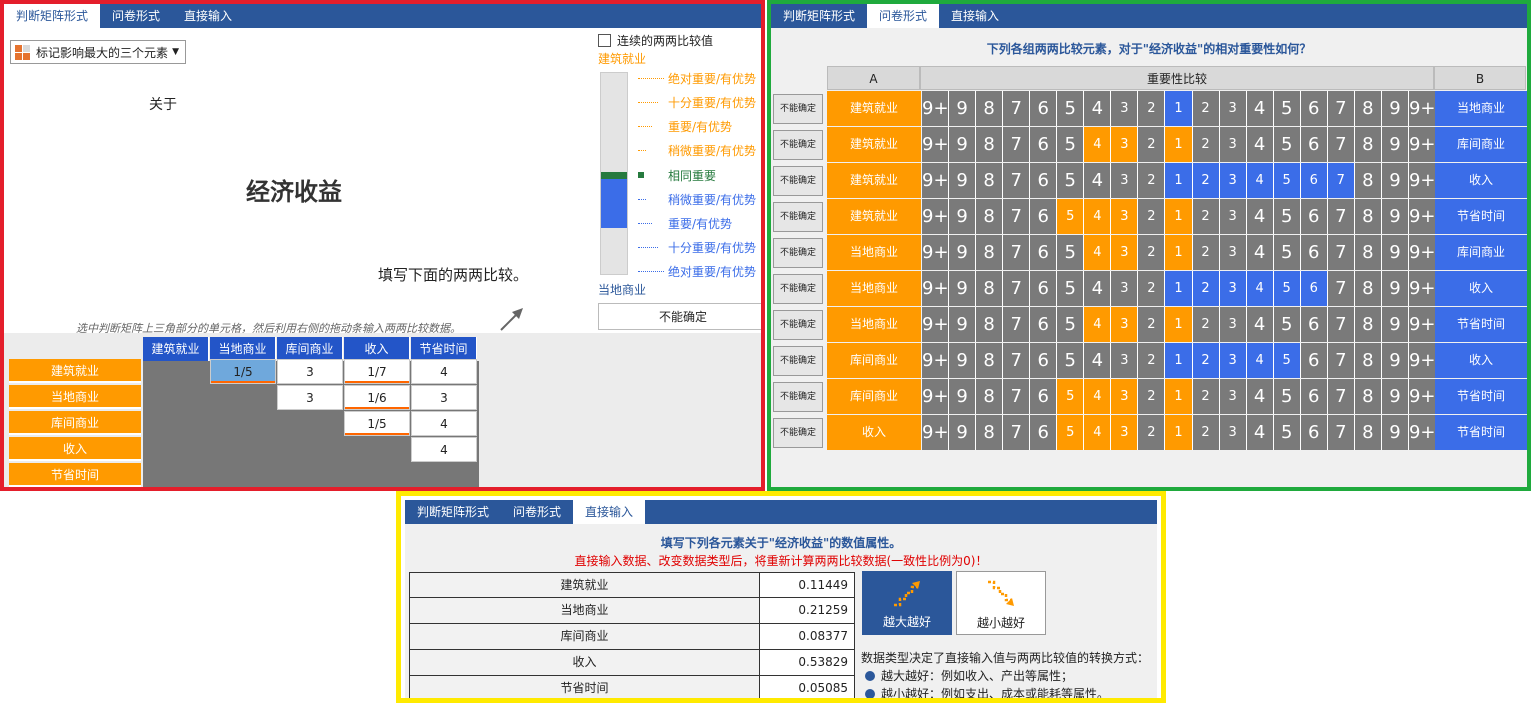 Image resolution: width=1531 pixels, height=703 pixels. I want to click on tab-direct-input: 直接输入, so click(208, 16).